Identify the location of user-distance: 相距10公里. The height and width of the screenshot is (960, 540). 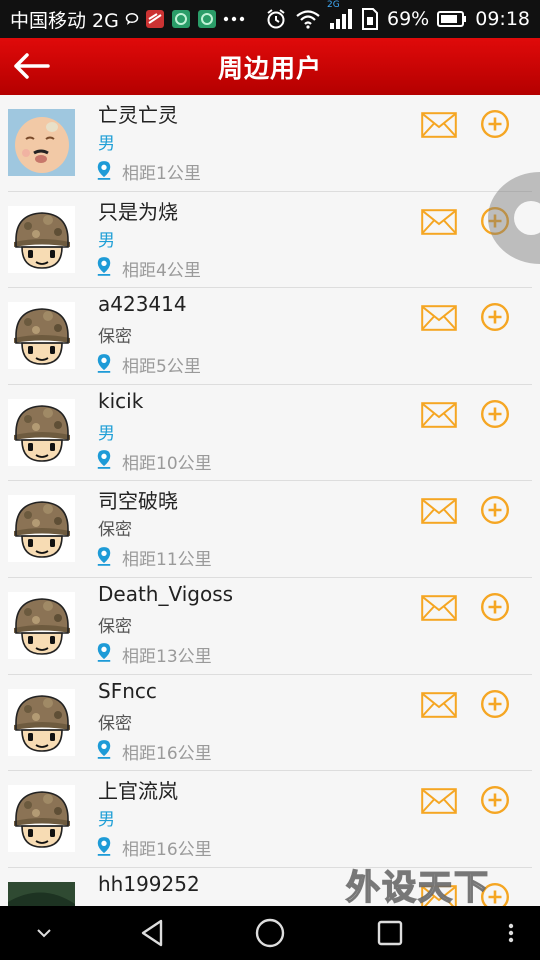
(154, 461).